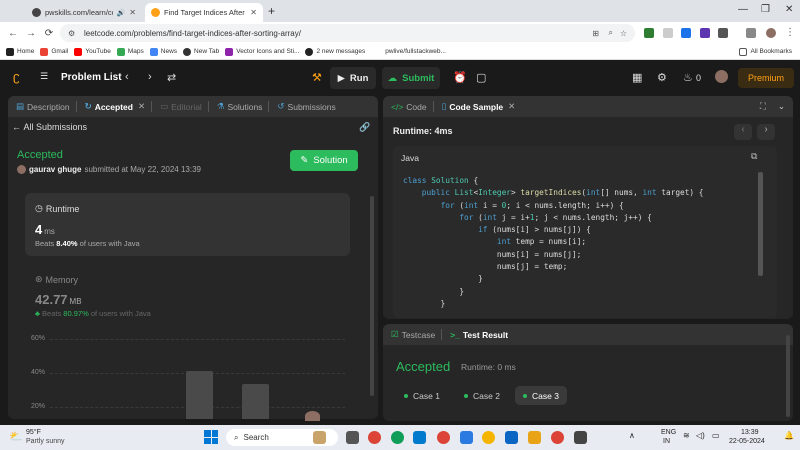 The height and width of the screenshot is (450, 800). I want to click on tab-accepted: ↻ Accepted ✕, so click(115, 106).